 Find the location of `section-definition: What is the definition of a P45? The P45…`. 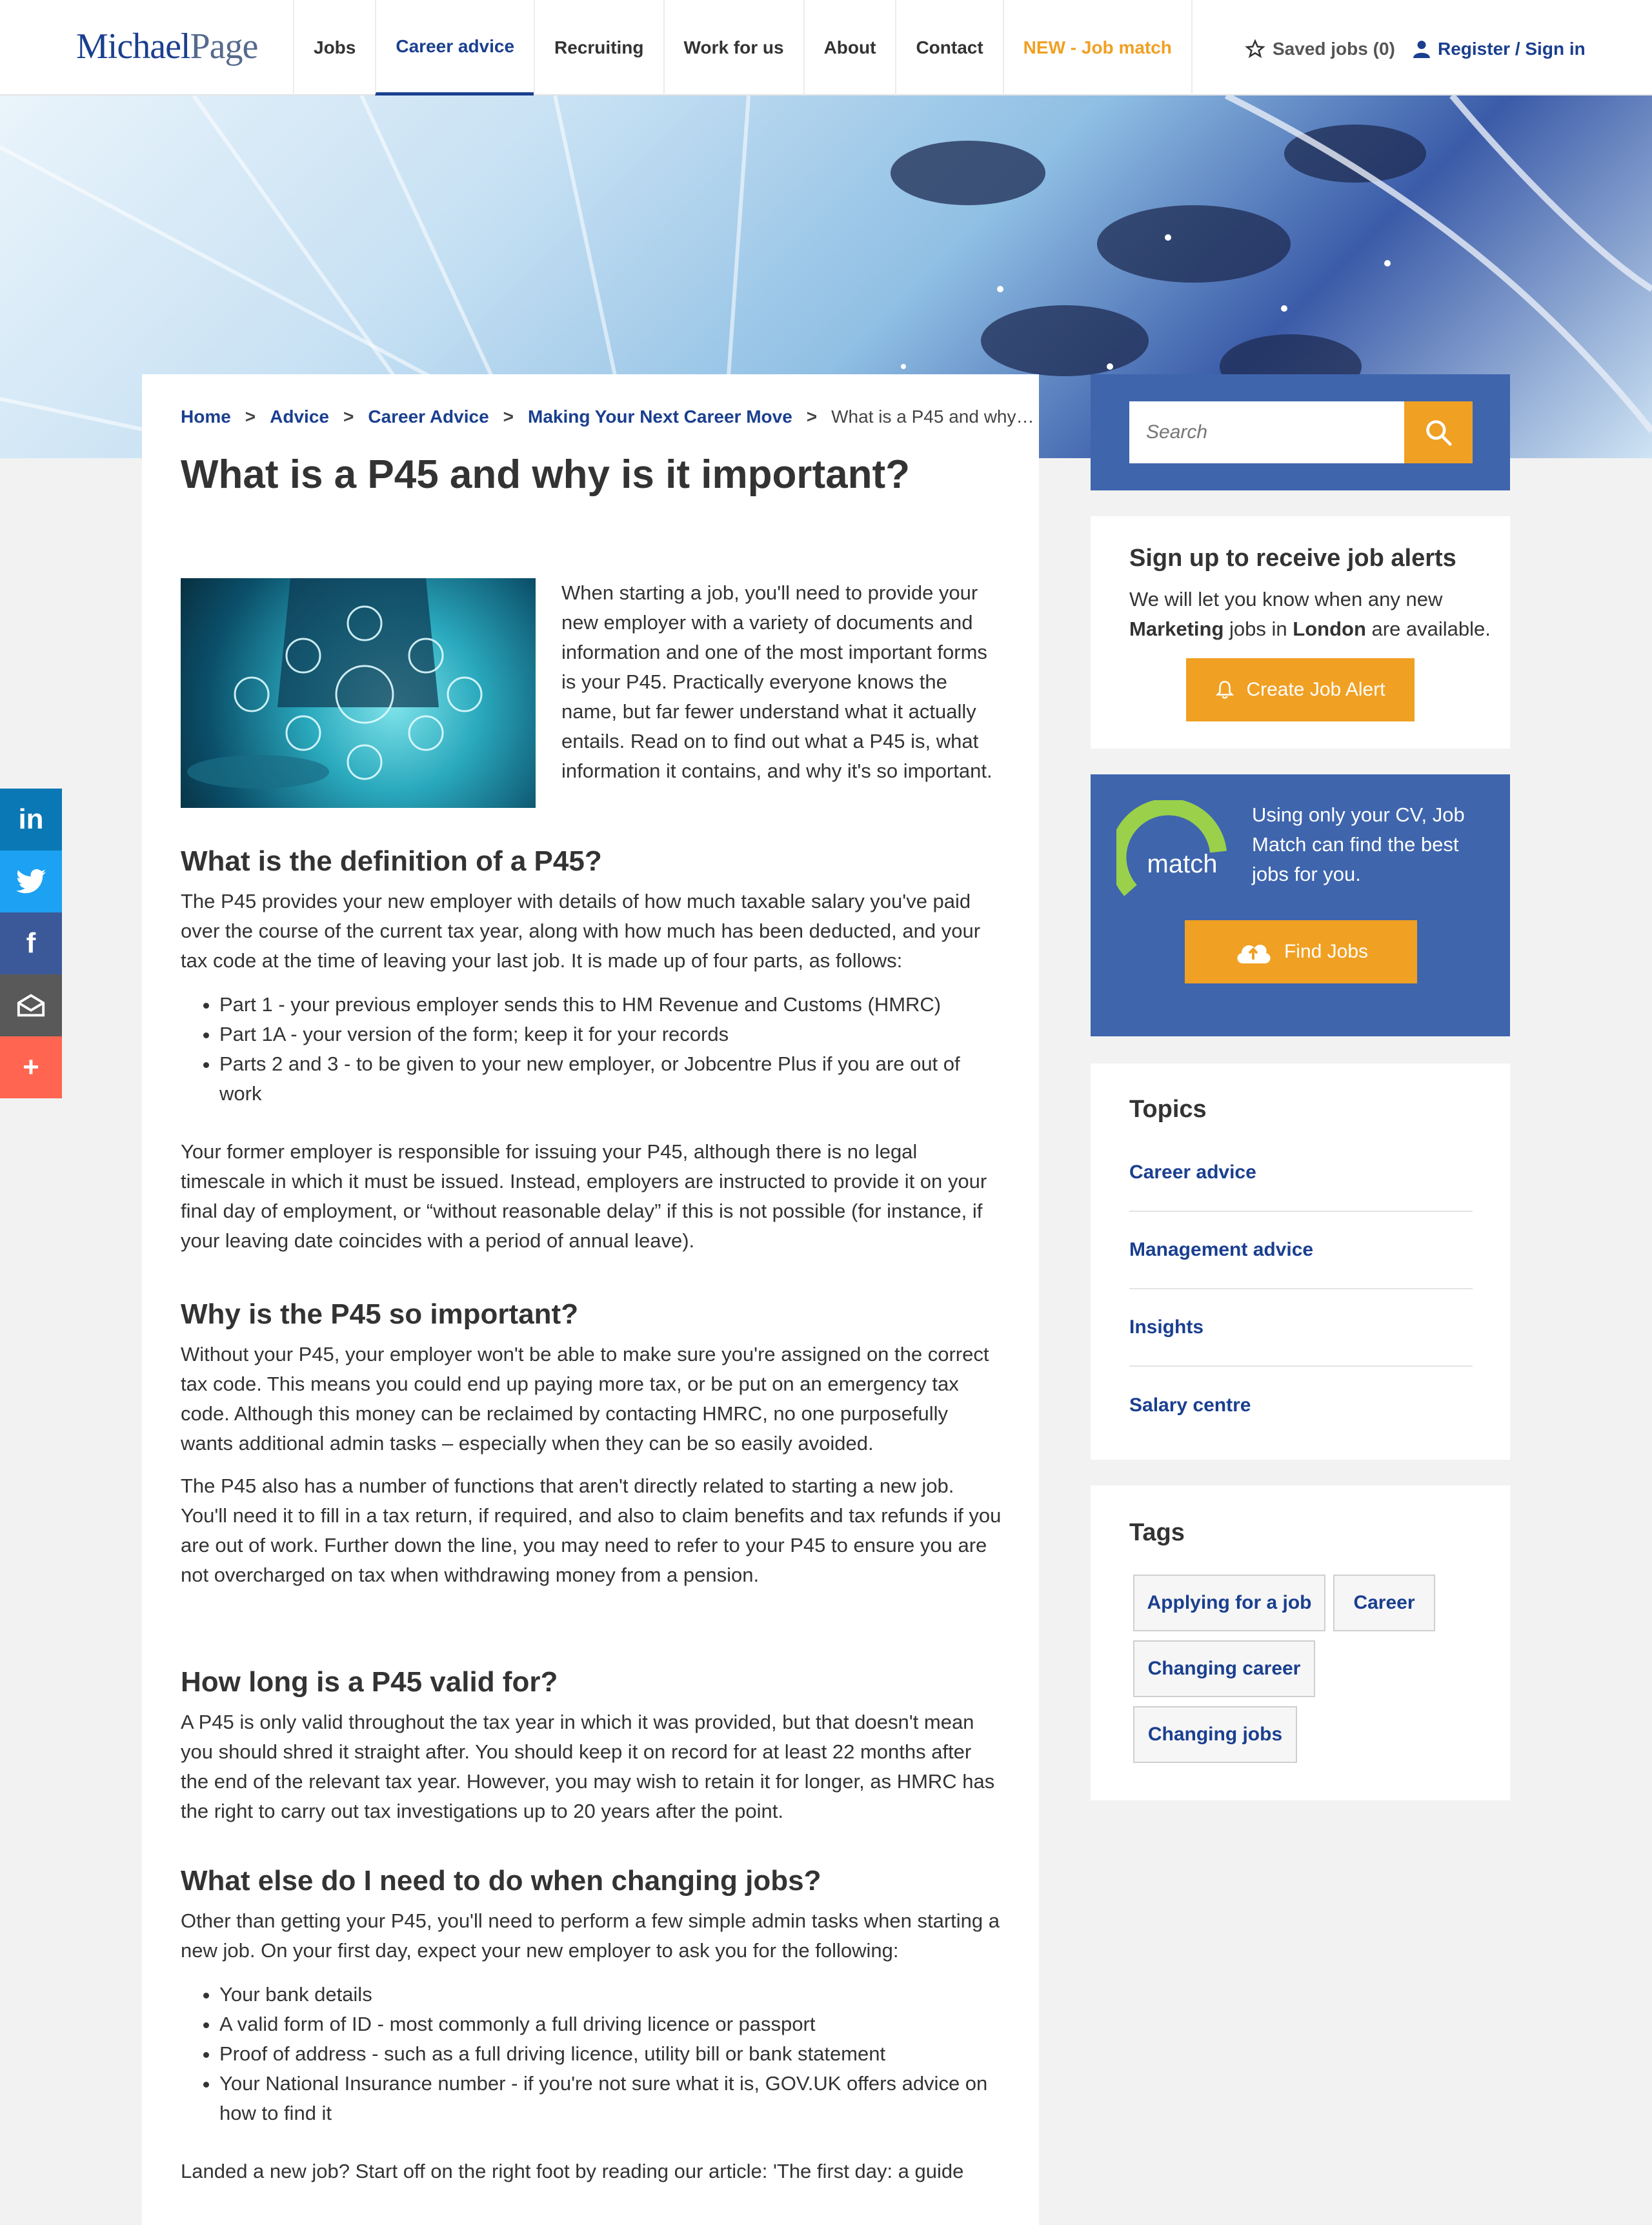

section-definition: What is the definition of a P45? The P45… is located at coordinates (591, 1050).